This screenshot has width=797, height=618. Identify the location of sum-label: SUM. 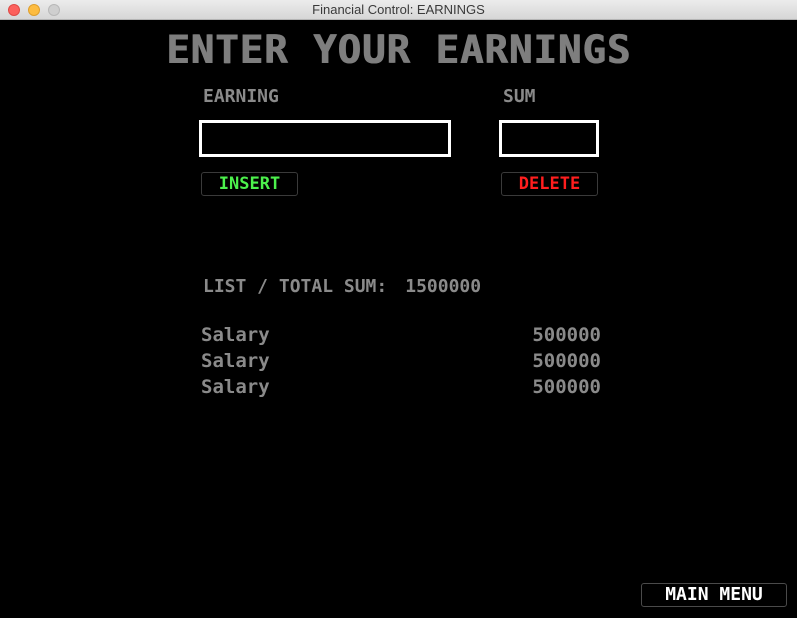
(519, 96).